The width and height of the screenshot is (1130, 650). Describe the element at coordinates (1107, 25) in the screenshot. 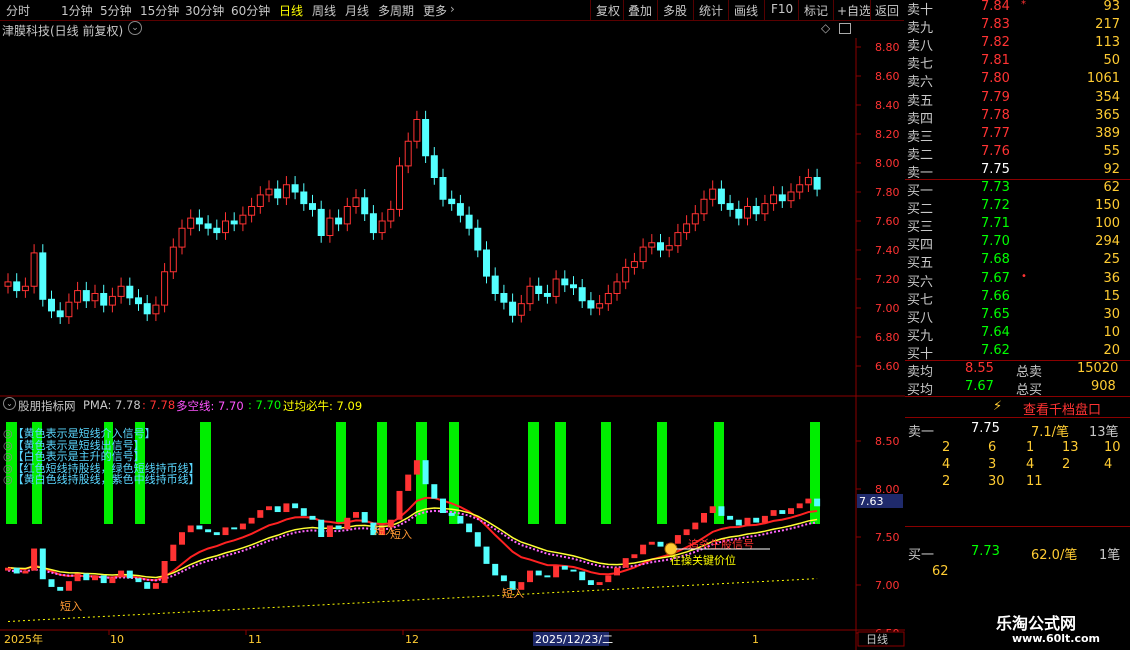

I see `order-volume: 217` at that location.